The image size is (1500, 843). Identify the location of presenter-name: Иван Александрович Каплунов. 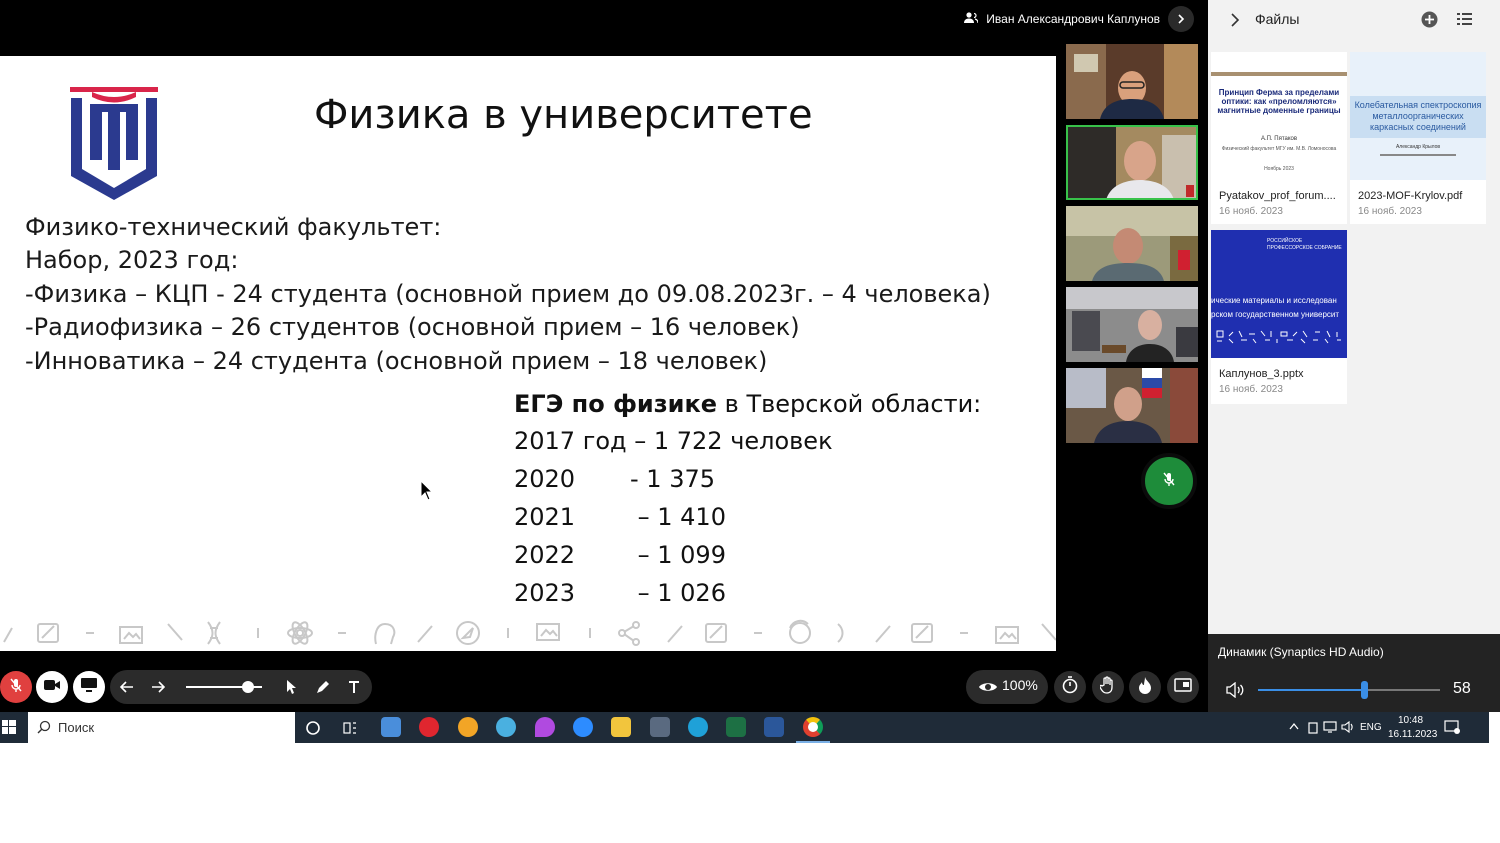
(1073, 19).